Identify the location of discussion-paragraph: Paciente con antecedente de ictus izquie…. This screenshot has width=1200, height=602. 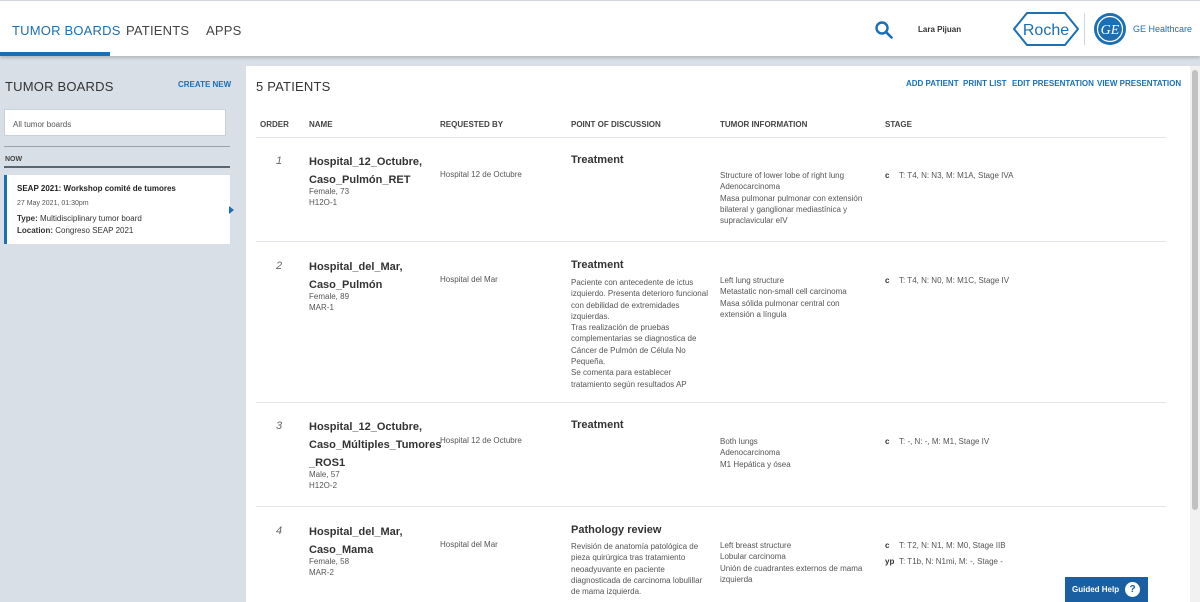
(639, 299).